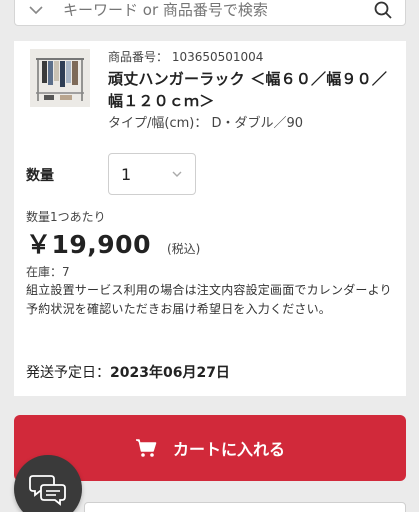 The width and height of the screenshot is (419, 512). I want to click on add-to-cart-label: カートに入れる, so click(228, 449).